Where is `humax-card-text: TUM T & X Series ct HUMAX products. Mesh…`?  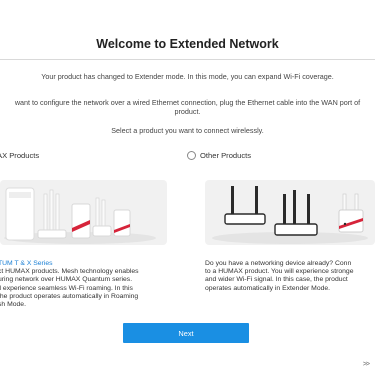 humax-card-text: TUM T & X Series ct HUMAX products. Mesh… is located at coordinates (84, 284).